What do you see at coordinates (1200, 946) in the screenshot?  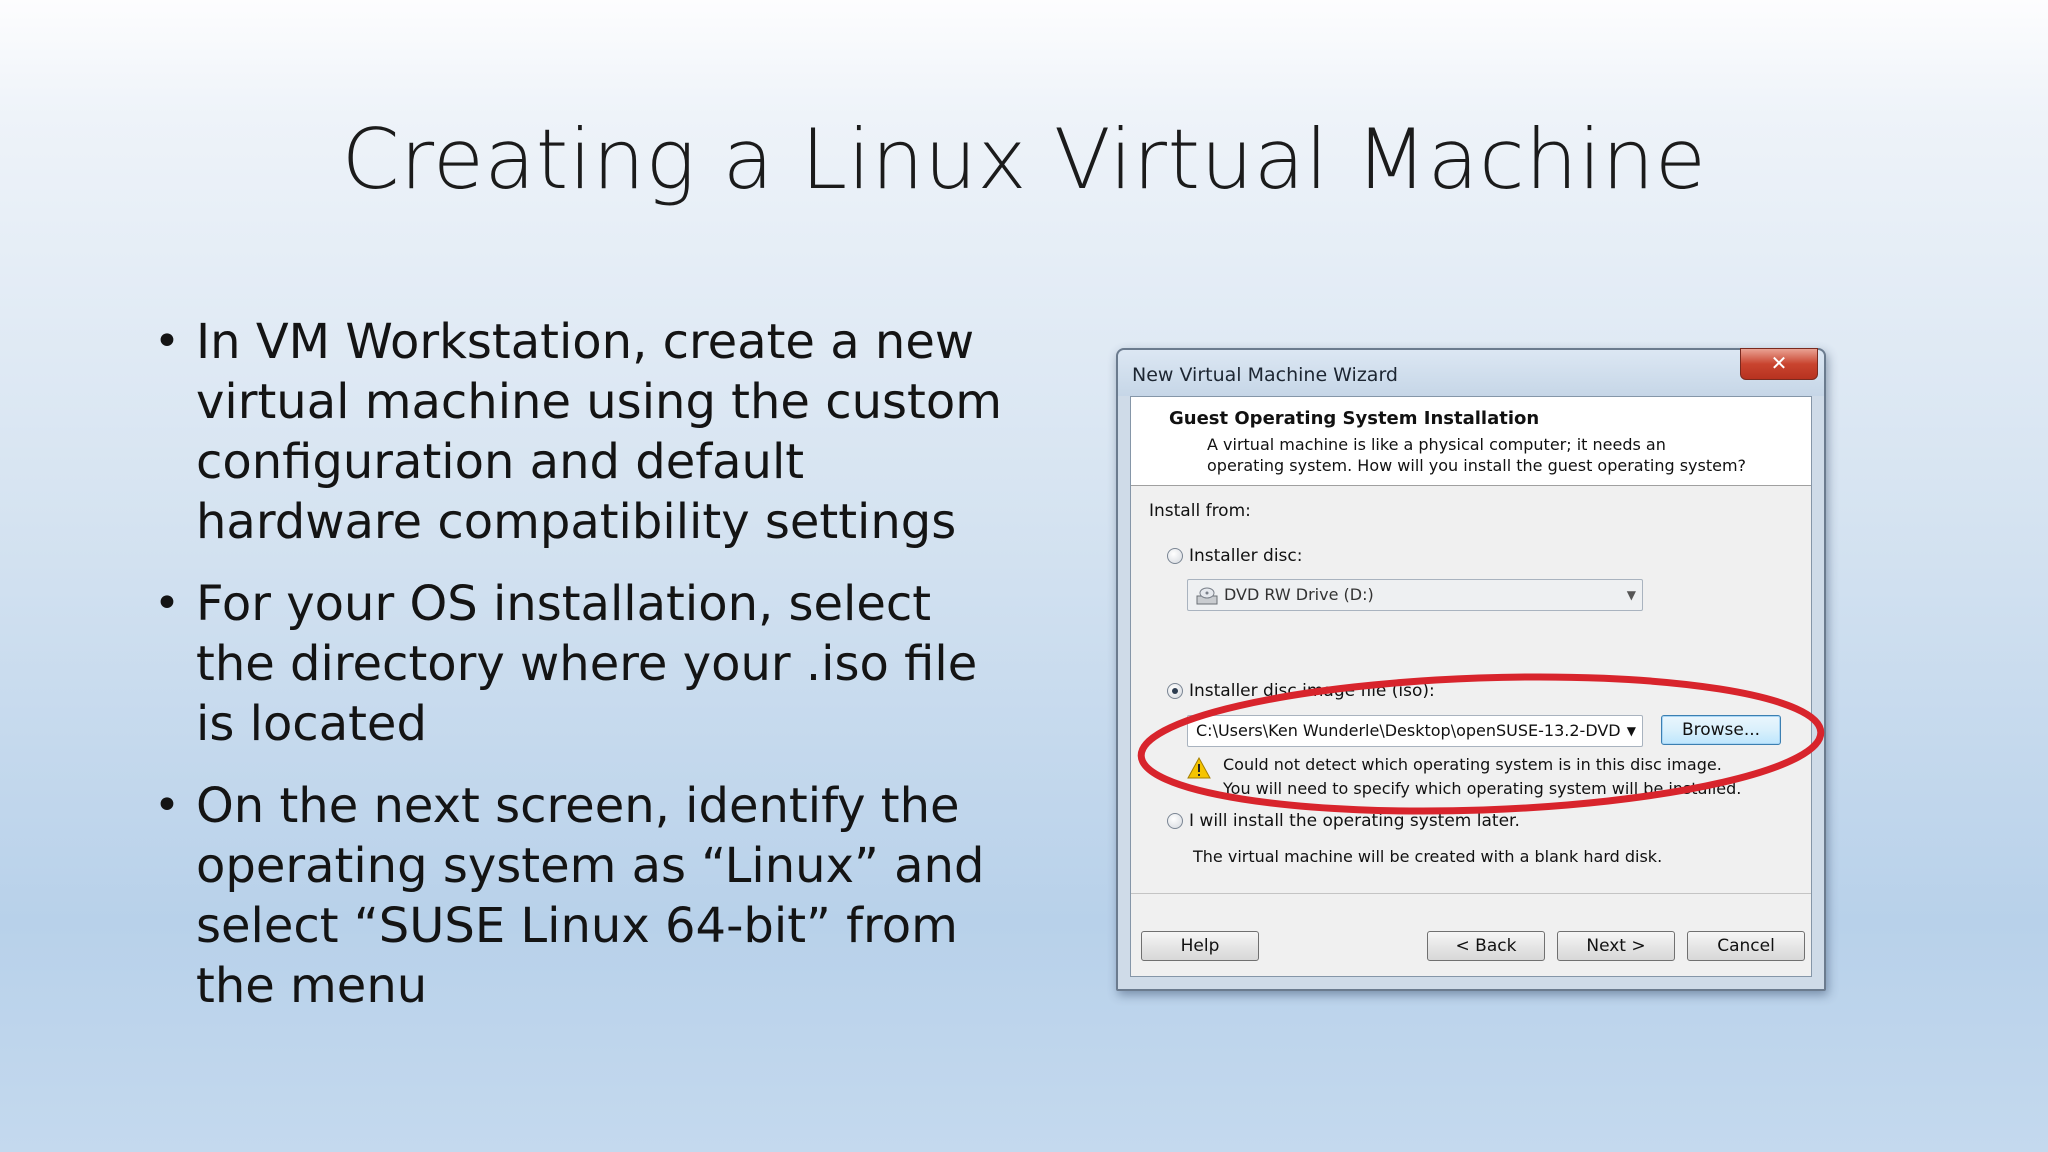 I see `help-button: Help` at bounding box center [1200, 946].